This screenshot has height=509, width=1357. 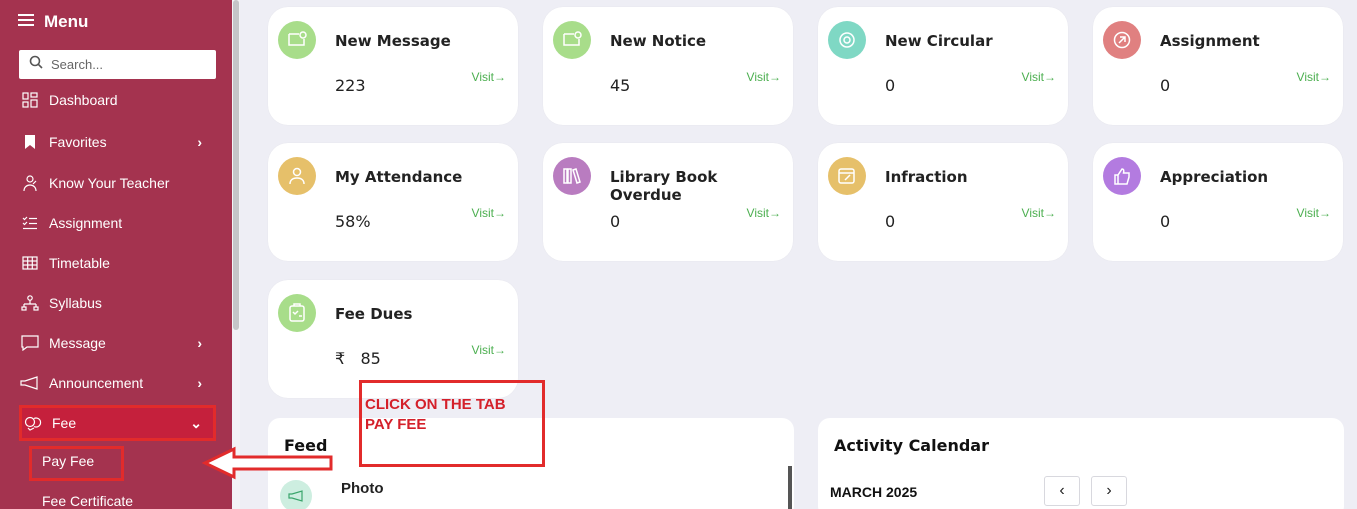 What do you see at coordinates (1081, 463) in the screenshot?
I see `activity-calendar-panel: Activity Calendar MARCH 2025 ‹ ›` at bounding box center [1081, 463].